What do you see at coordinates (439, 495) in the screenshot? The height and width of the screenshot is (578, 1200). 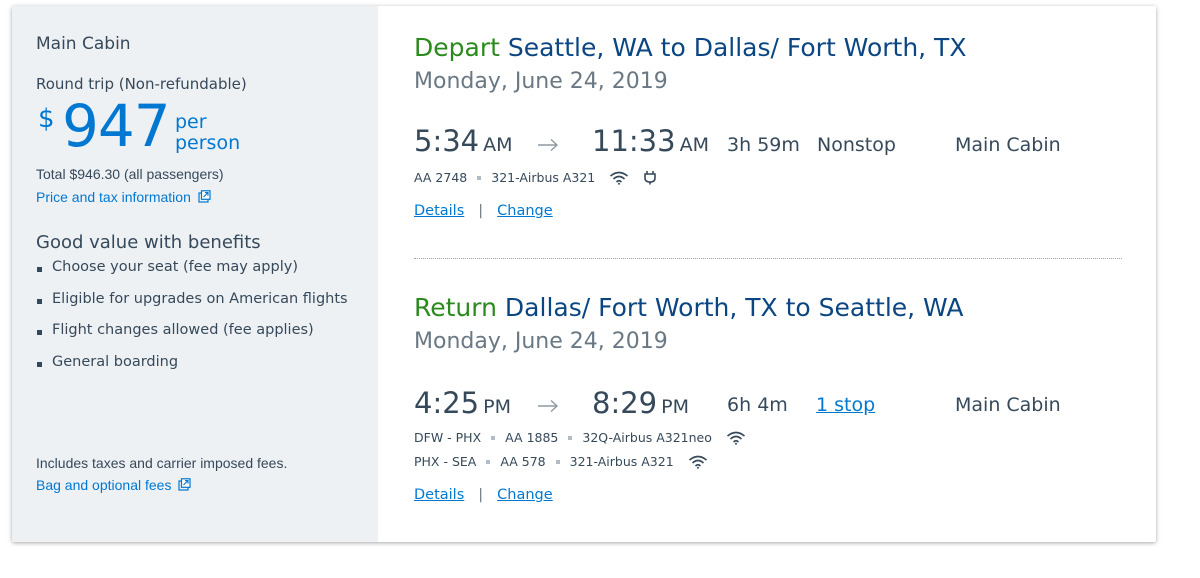 I see `return-details-link: Details` at bounding box center [439, 495].